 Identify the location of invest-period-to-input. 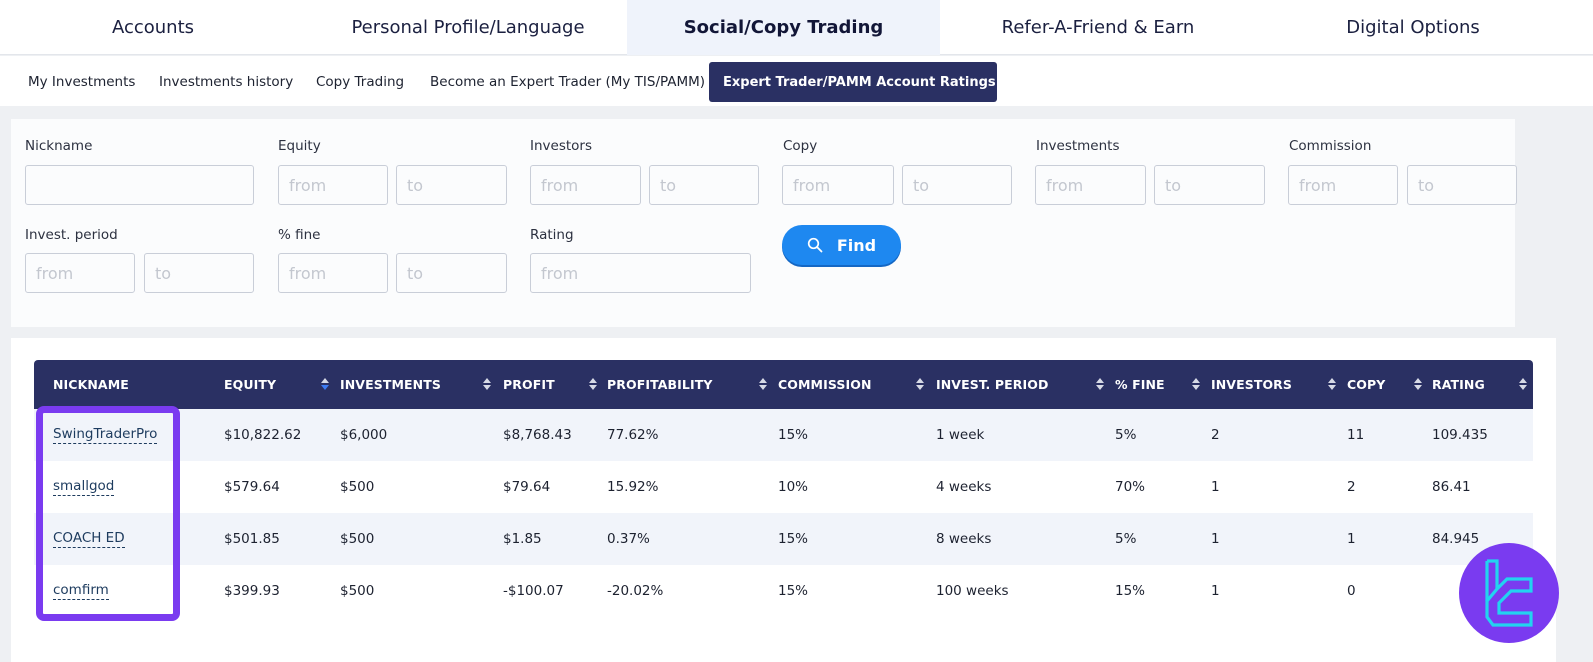
(199, 273).